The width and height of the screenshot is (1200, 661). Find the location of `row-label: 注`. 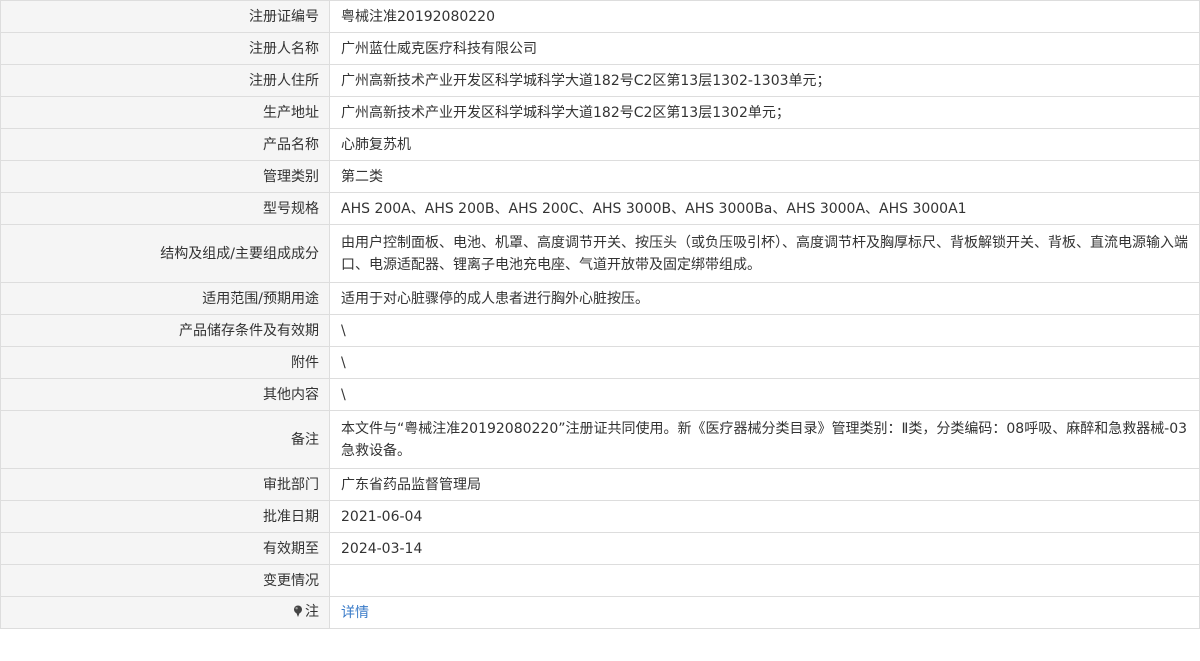

row-label: 注 is located at coordinates (165, 612).